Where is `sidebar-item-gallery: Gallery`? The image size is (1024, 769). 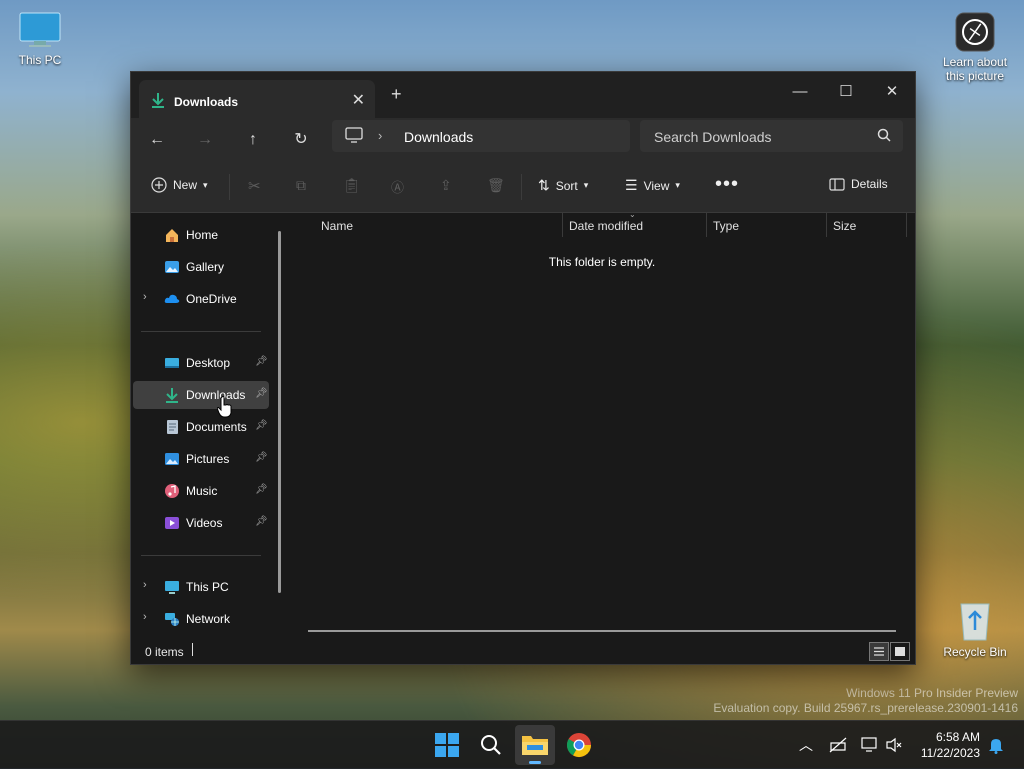
sidebar-item-gallery: Gallery is located at coordinates (201, 267).